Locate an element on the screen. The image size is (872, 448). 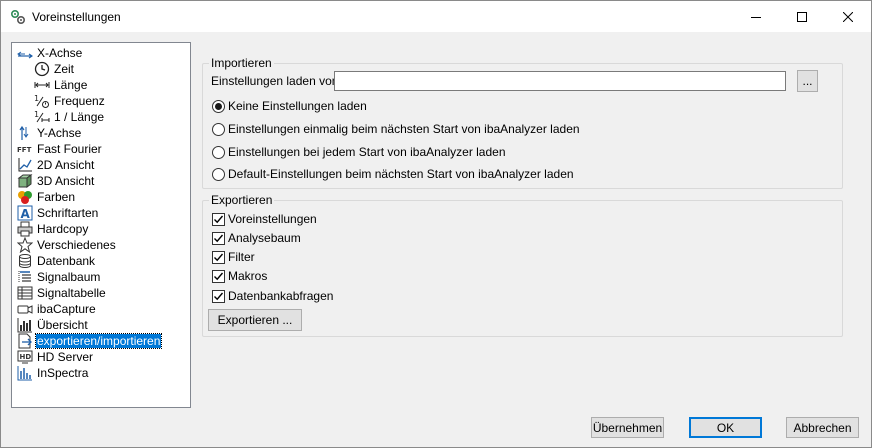
tree-item-label: 3D Ansicht is located at coordinates (66, 181).